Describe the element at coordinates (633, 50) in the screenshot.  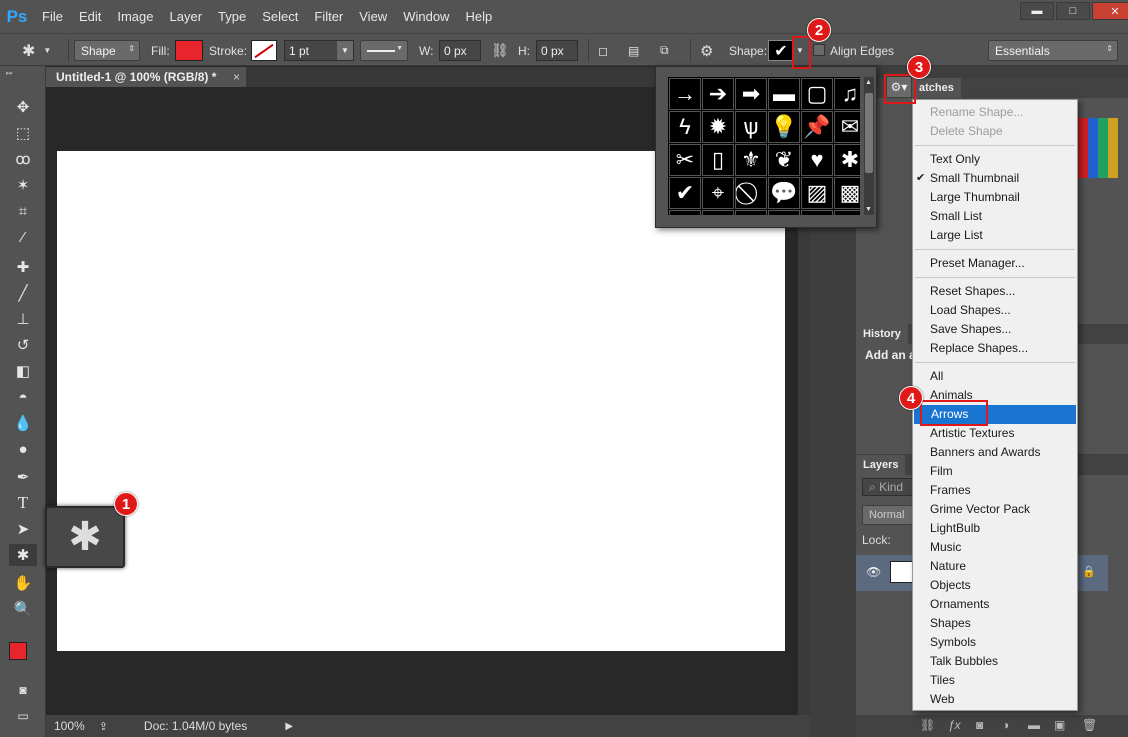
I see `path-alignment-icon: ▤` at that location.